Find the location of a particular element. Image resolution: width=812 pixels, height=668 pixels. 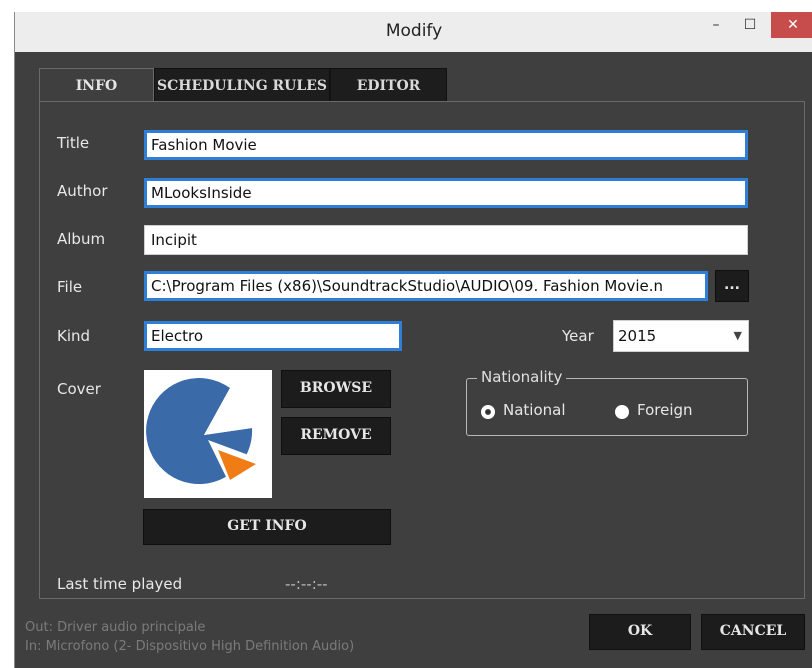

album-label: Album is located at coordinates (81, 239).